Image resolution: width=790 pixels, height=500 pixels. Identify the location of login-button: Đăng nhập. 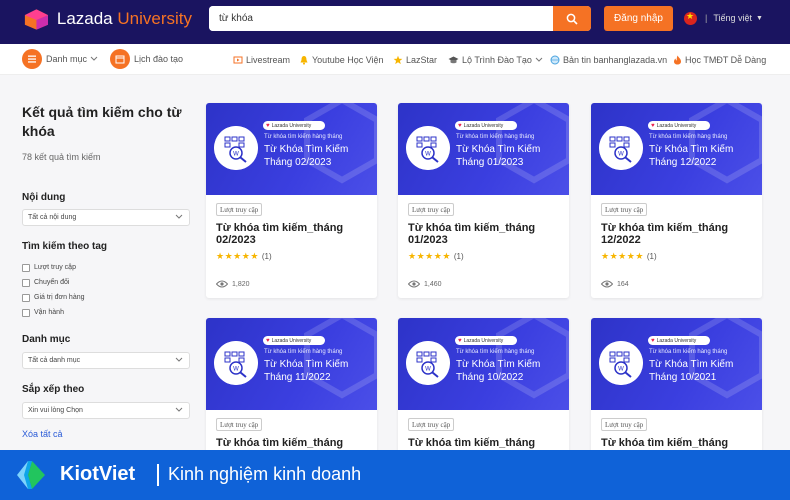
(638, 18).